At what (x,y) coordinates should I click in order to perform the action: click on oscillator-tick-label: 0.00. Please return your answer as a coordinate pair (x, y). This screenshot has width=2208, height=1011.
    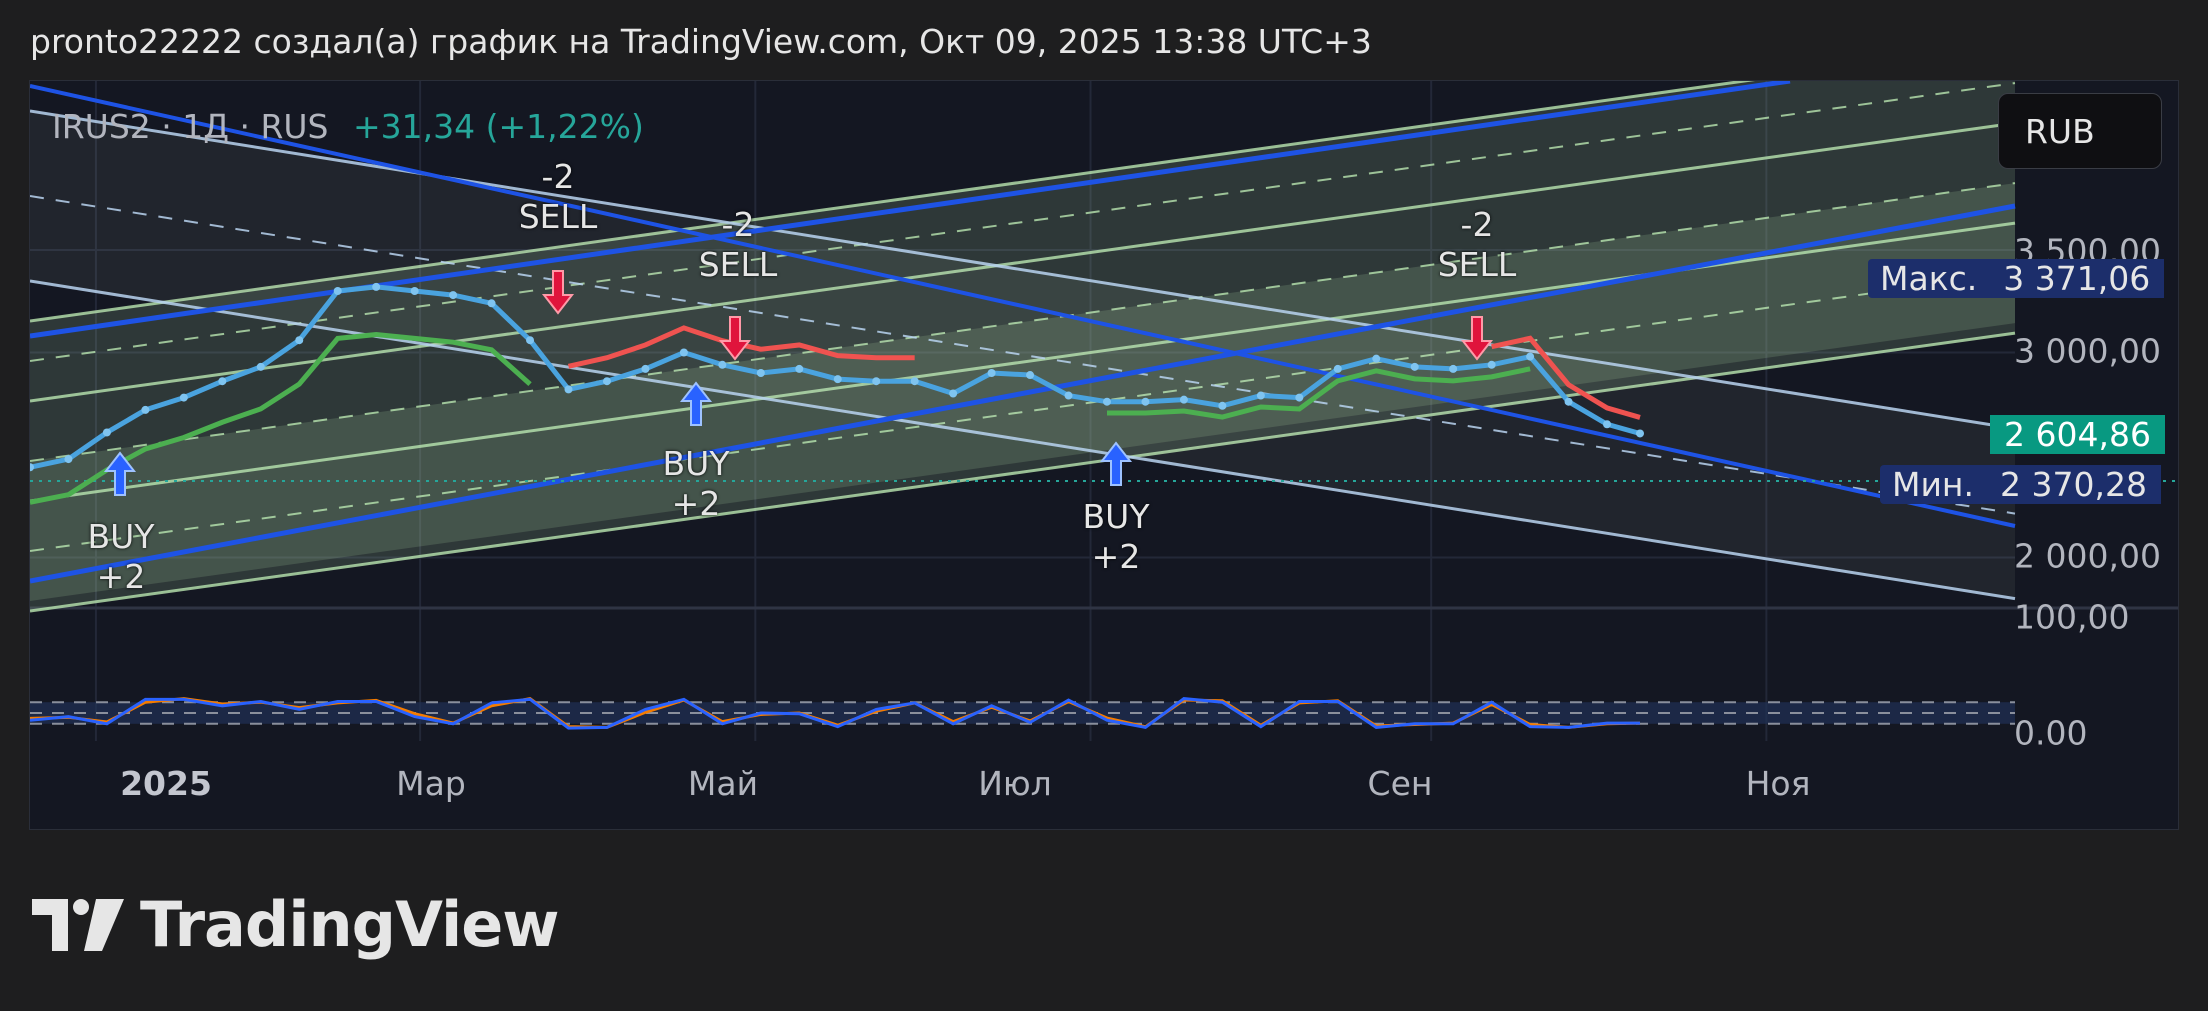
    Looking at the image, I should click on (2051, 733).